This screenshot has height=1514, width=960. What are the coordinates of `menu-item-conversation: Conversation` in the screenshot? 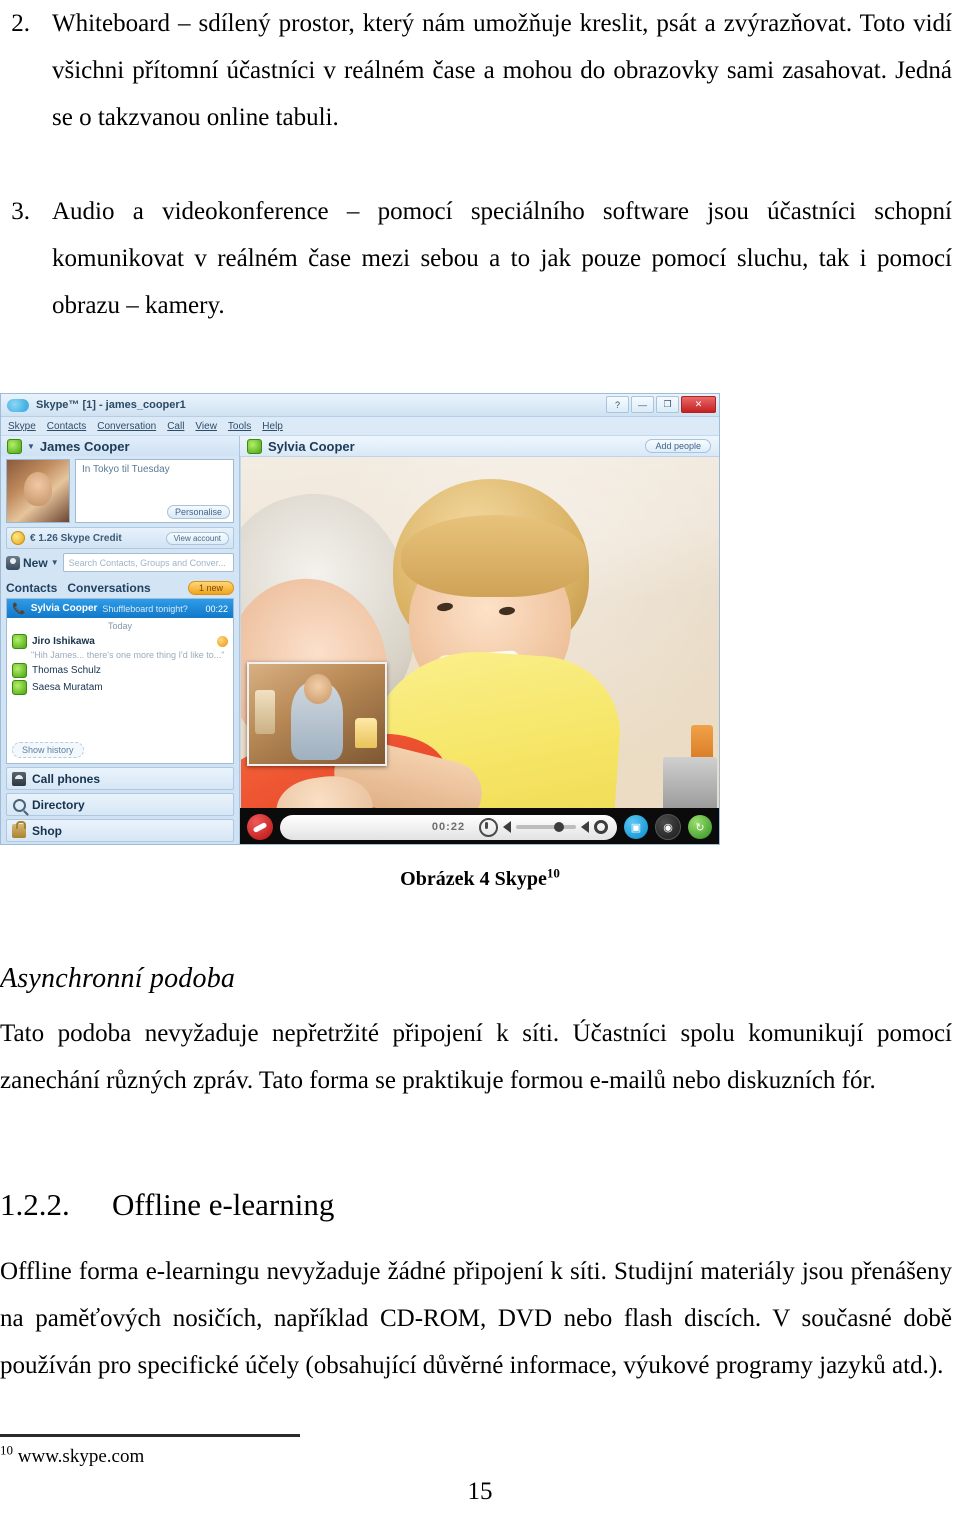 It's located at (126, 426).